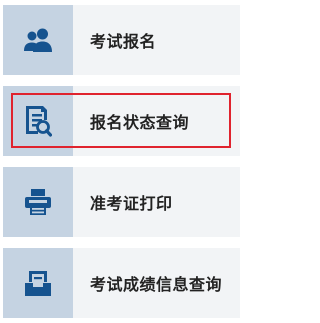  I want to click on menu-item-label: 准考证打印, so click(131, 203).